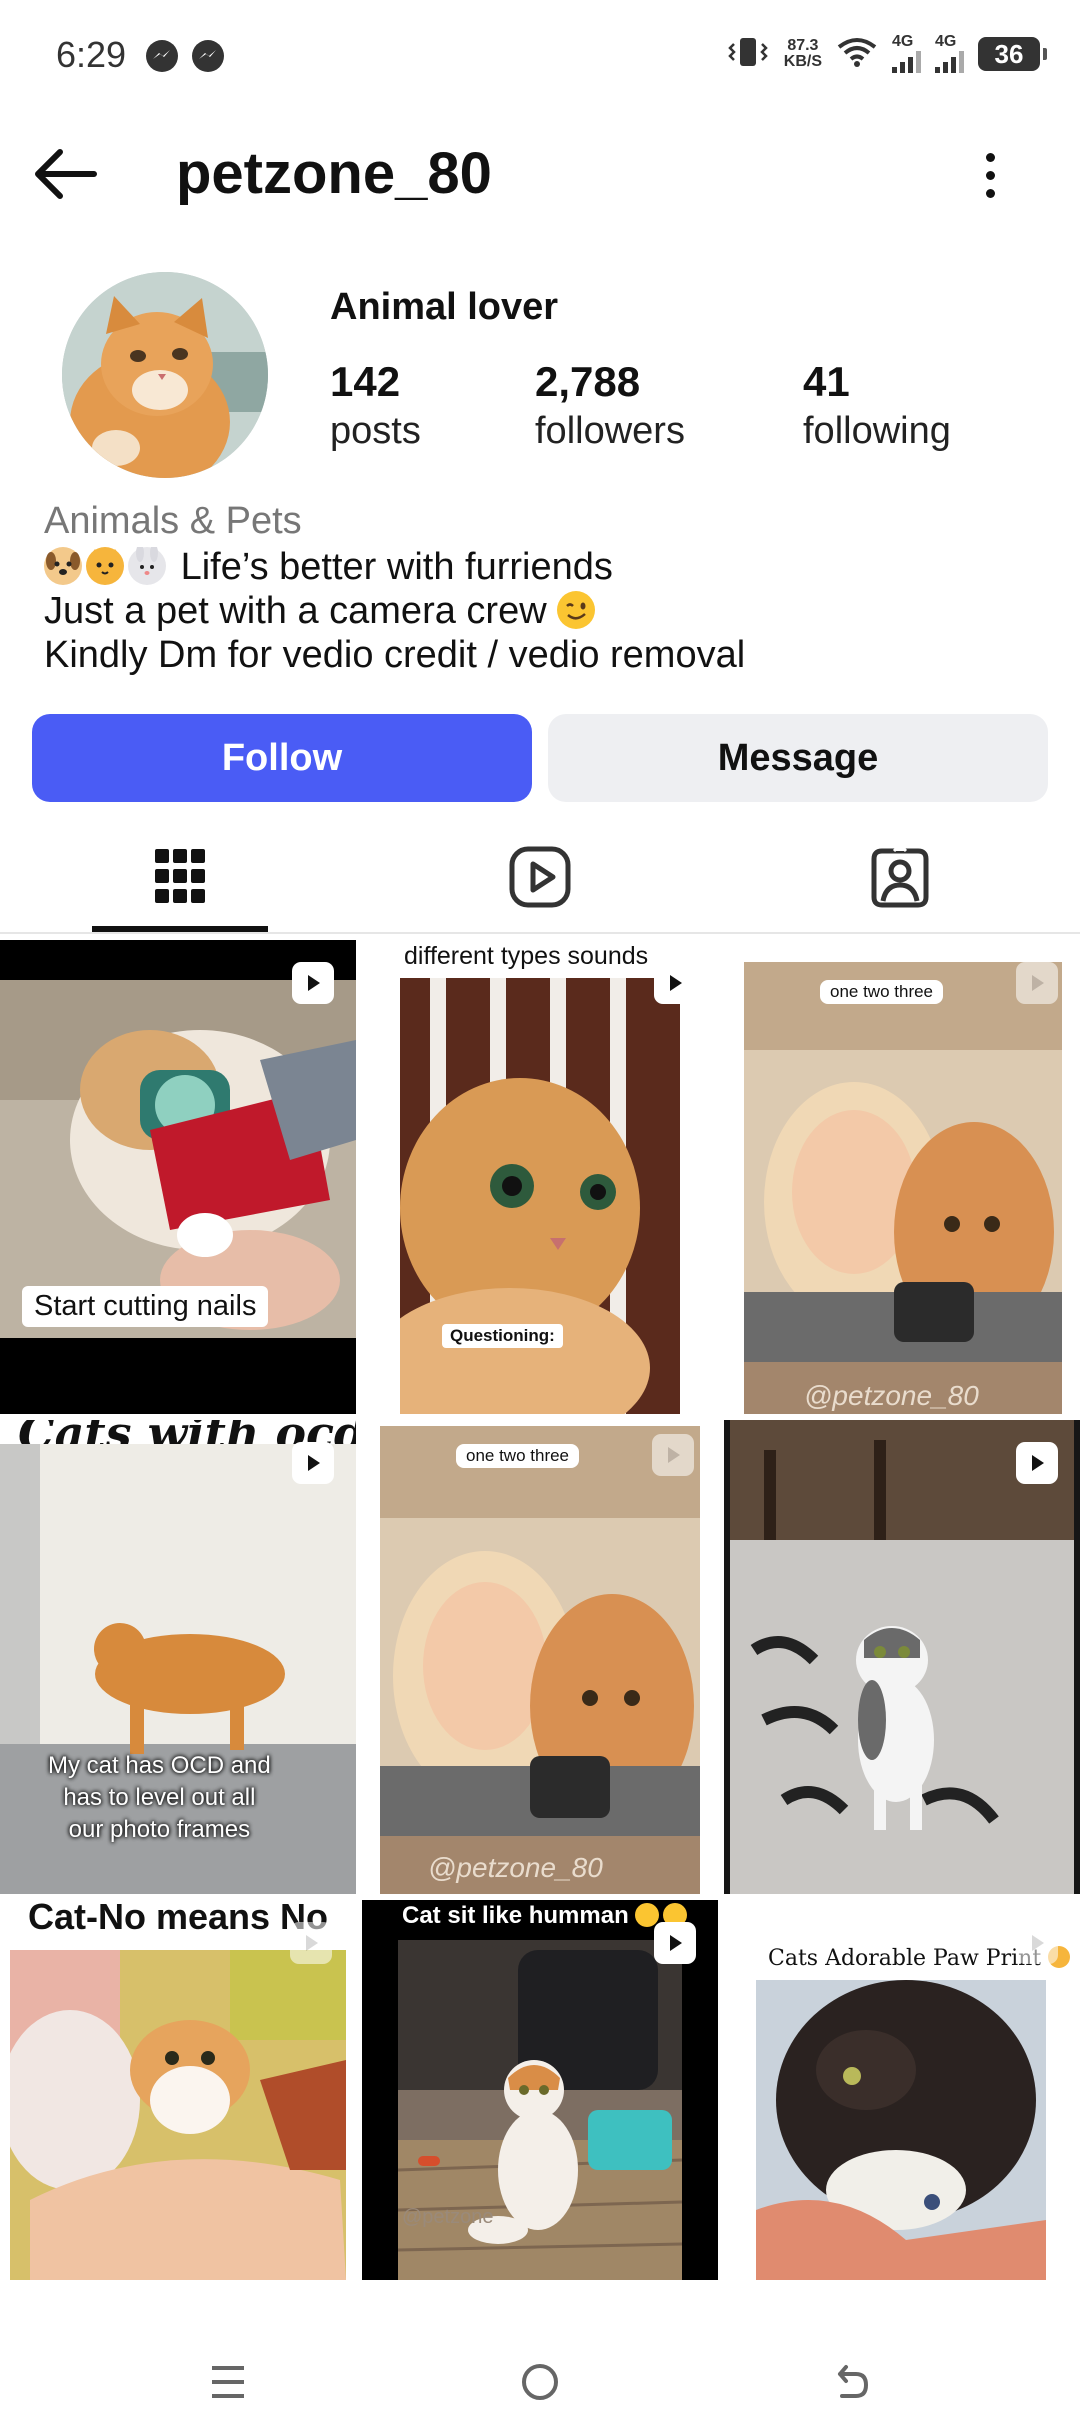 This screenshot has width=1080, height=2436. What do you see at coordinates (178, 2090) in the screenshot?
I see `post-tile: Cat-No means No` at bounding box center [178, 2090].